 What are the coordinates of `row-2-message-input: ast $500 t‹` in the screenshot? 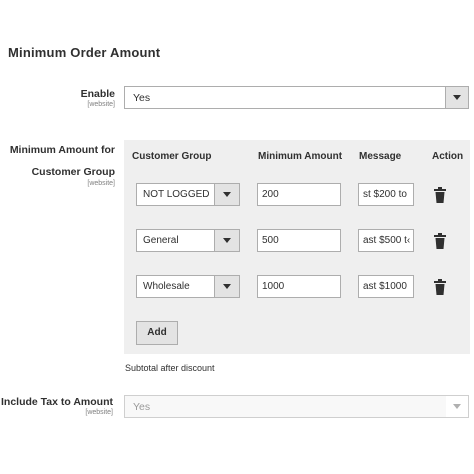 It's located at (386, 240).